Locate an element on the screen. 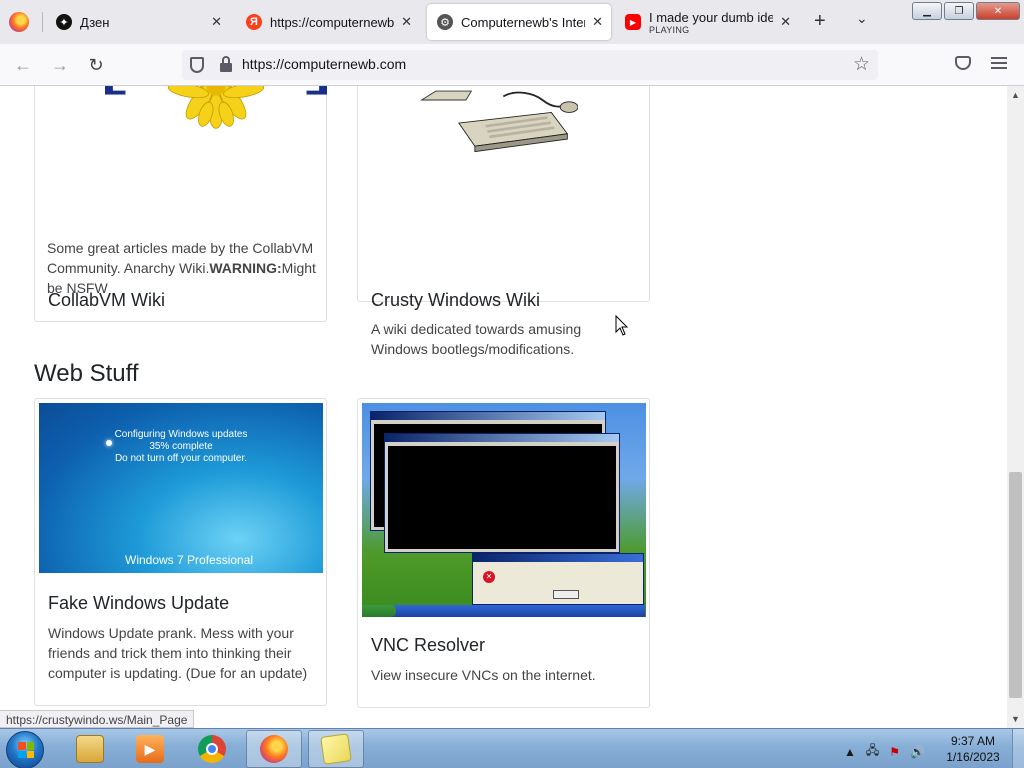  tab-title: Дзен is located at coordinates (95, 22).